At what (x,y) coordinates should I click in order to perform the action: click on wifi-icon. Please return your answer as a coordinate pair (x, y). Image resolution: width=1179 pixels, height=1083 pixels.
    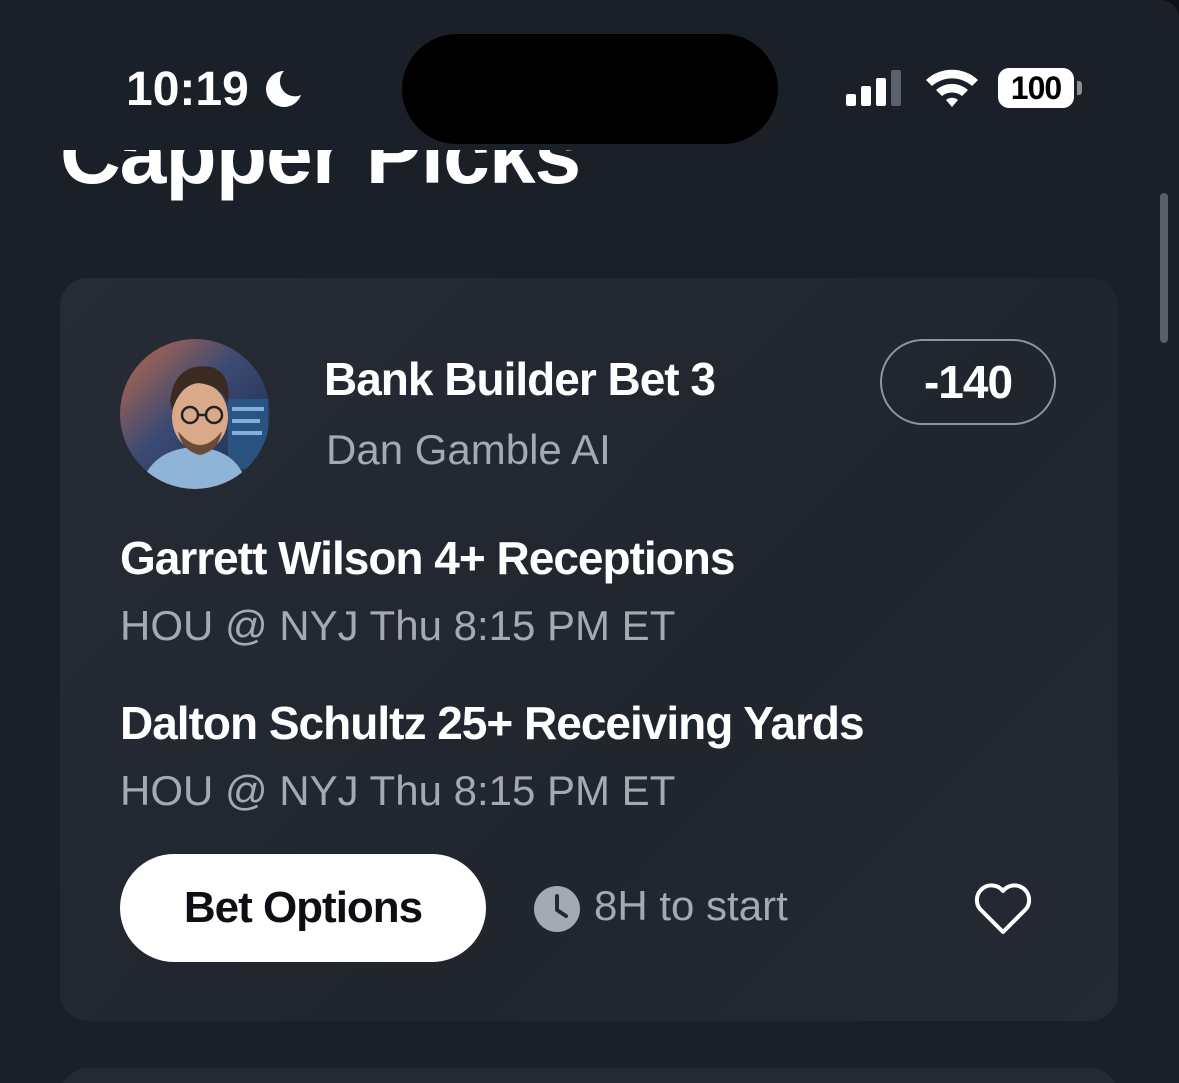
    Looking at the image, I should click on (952, 88).